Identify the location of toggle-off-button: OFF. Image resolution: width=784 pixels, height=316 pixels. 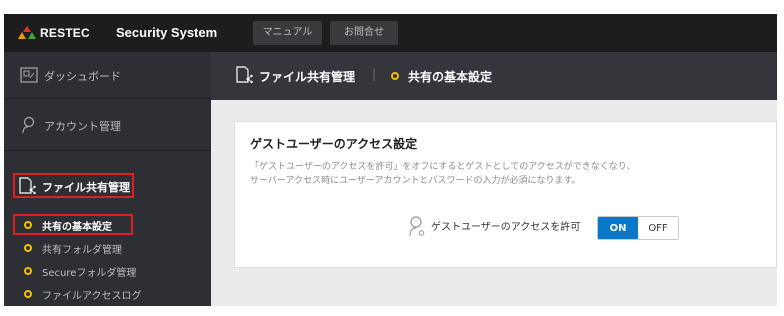
(658, 228).